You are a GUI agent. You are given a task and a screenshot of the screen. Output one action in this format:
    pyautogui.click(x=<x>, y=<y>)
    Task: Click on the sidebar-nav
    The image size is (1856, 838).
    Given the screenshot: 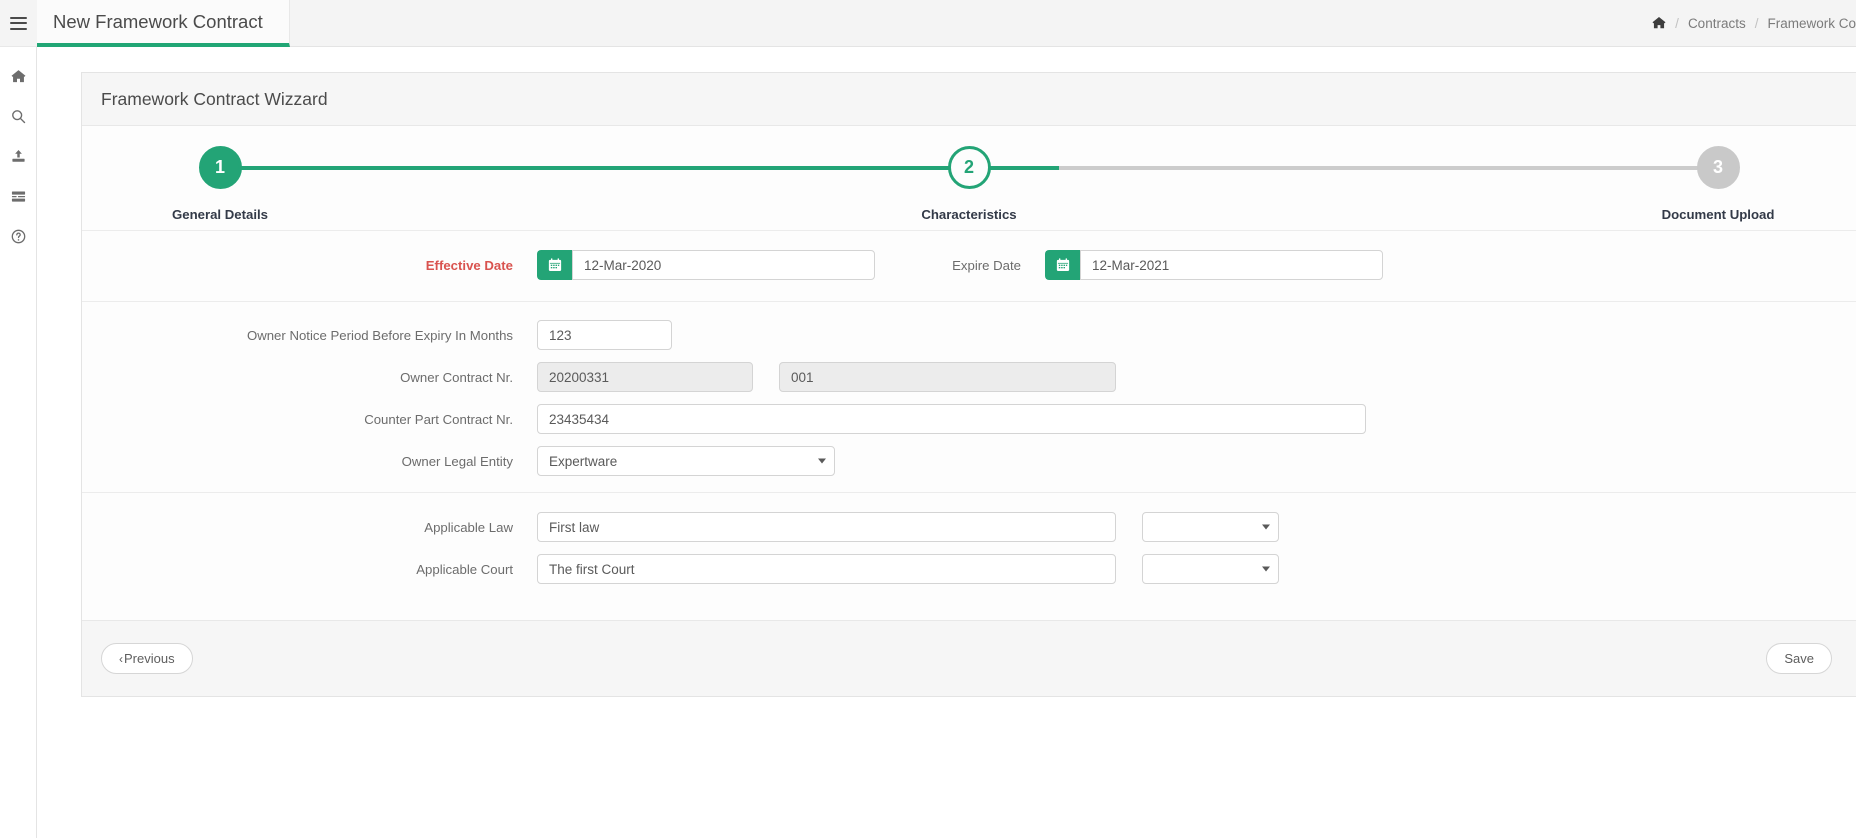 What is the action you would take?
    pyautogui.click(x=18, y=151)
    